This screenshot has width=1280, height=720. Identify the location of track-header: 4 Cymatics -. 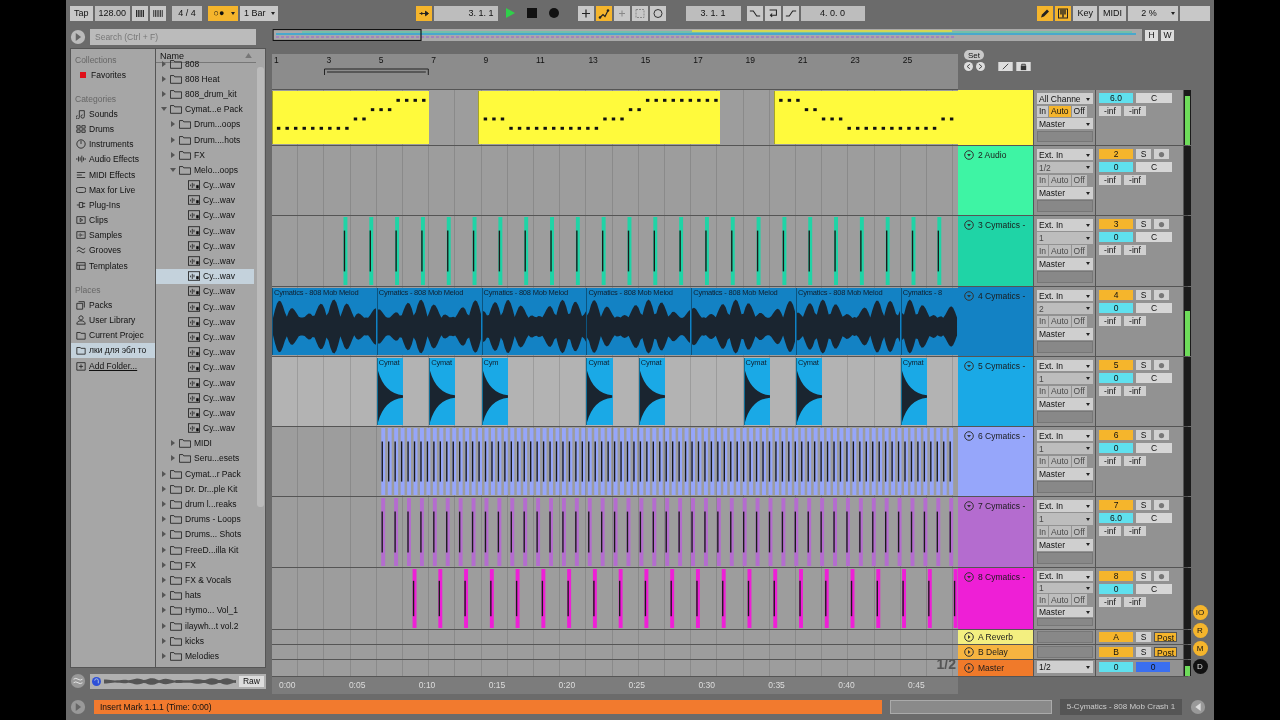
(995, 321).